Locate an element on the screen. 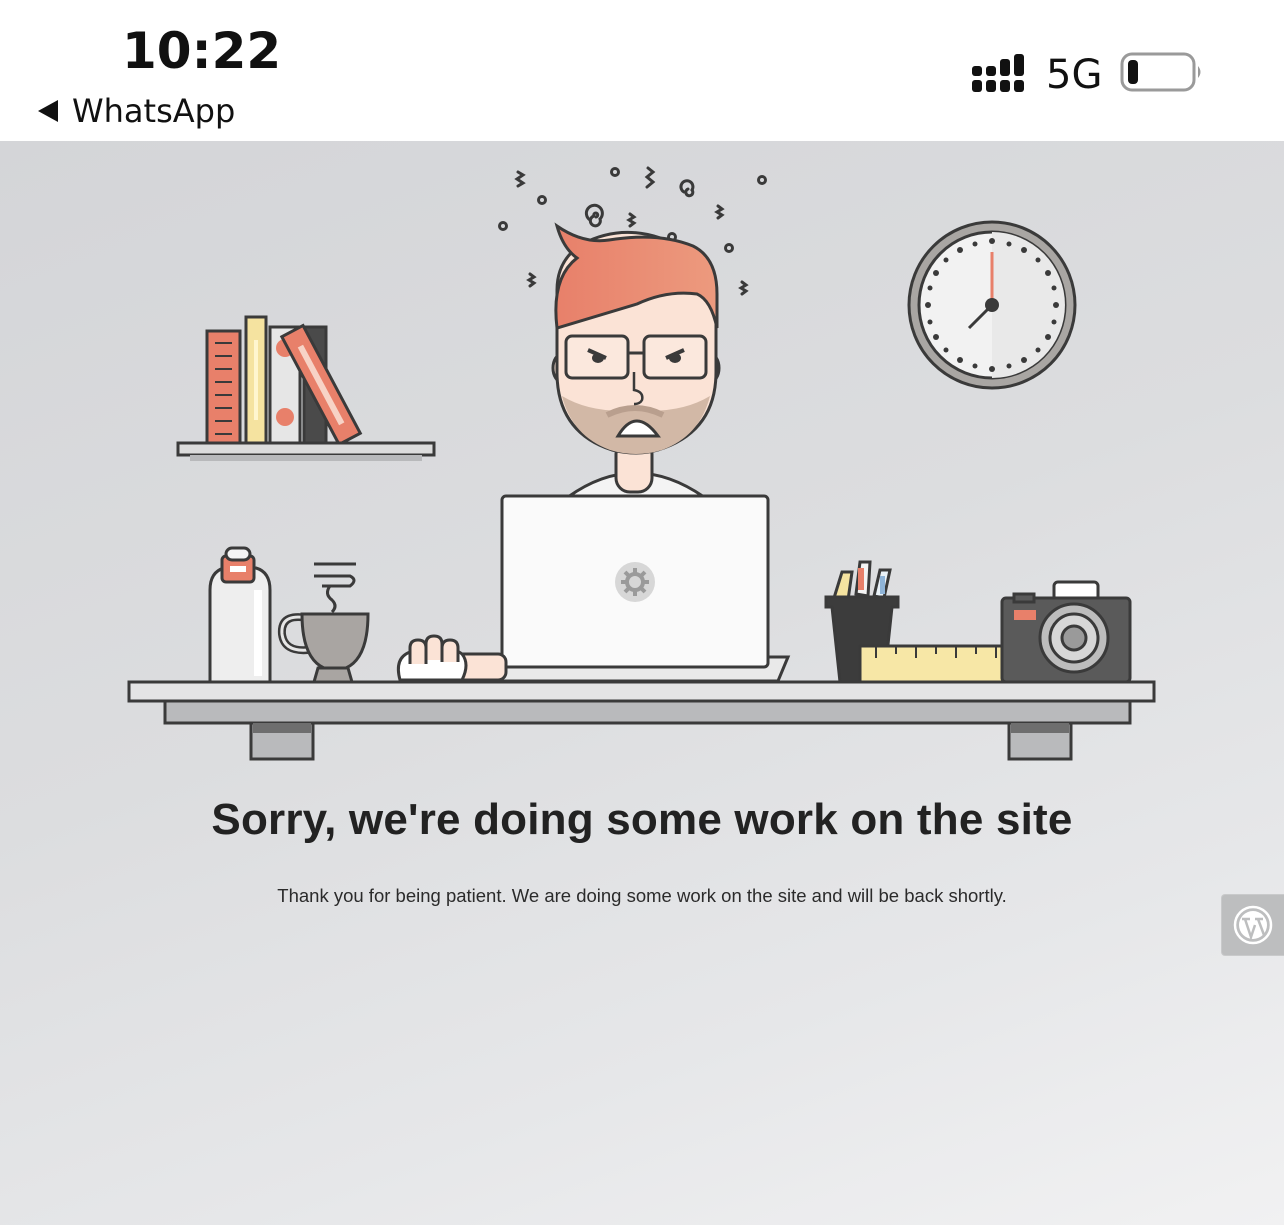  battery-icon is located at coordinates (1160, 72).